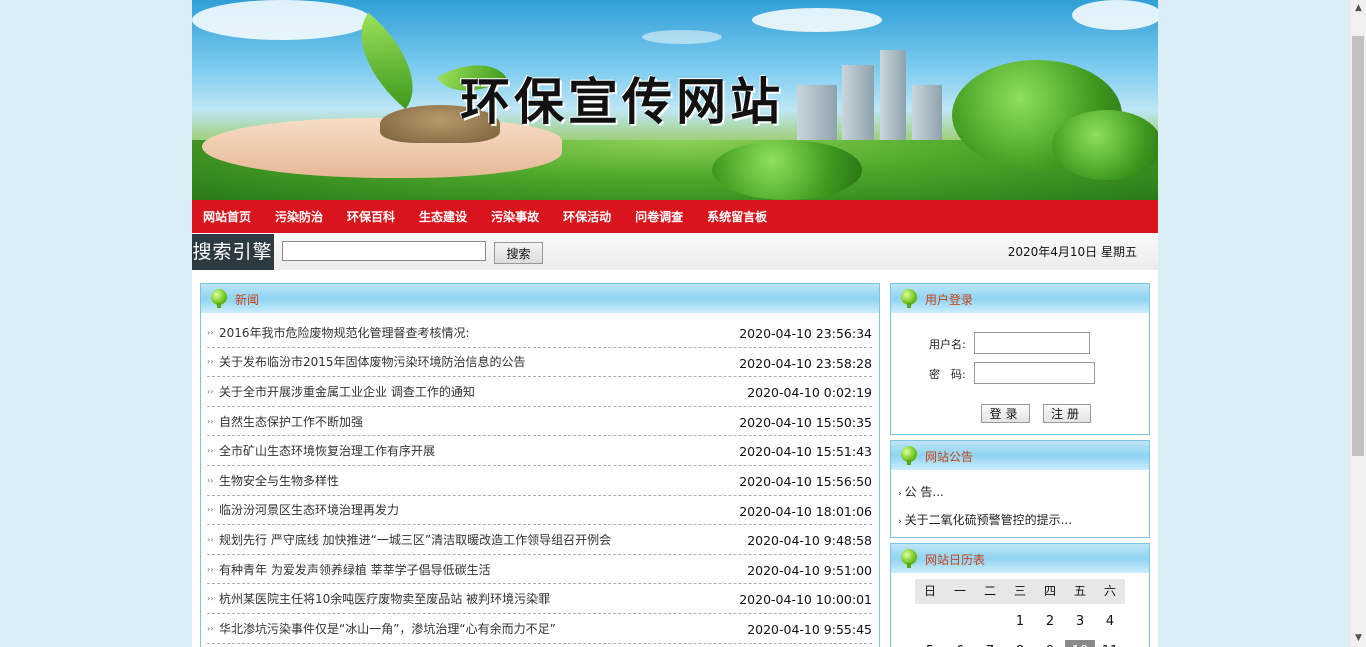 The width and height of the screenshot is (1366, 647). I want to click on scrollbar-thumb, so click(1358, 246).